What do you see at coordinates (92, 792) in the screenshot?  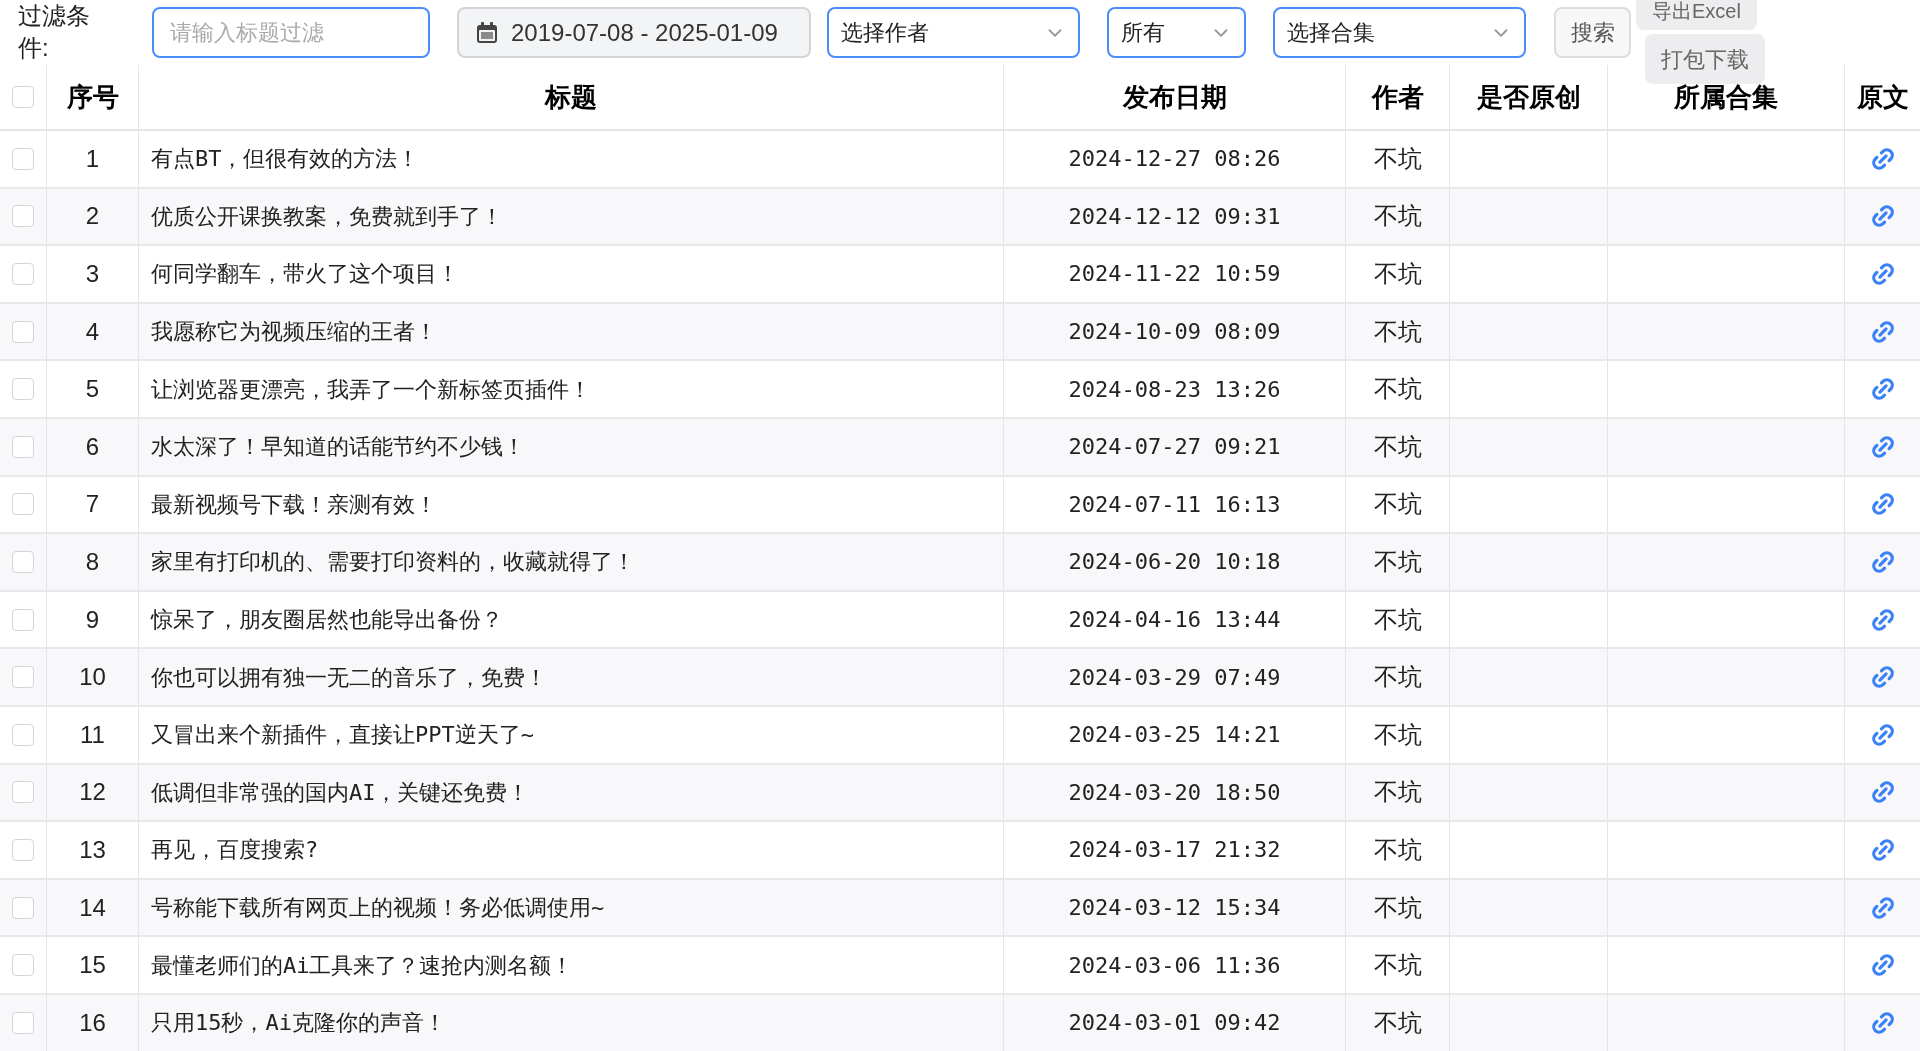 I see `index-cell-text: 12` at bounding box center [92, 792].